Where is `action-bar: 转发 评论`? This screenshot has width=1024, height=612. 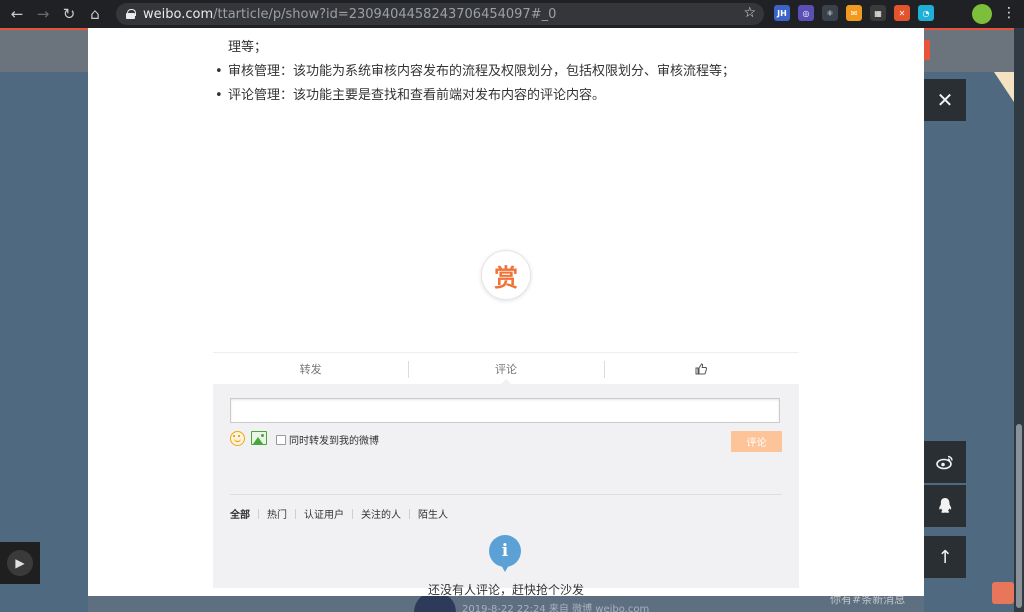 action-bar: 转发 评论 is located at coordinates (506, 368).